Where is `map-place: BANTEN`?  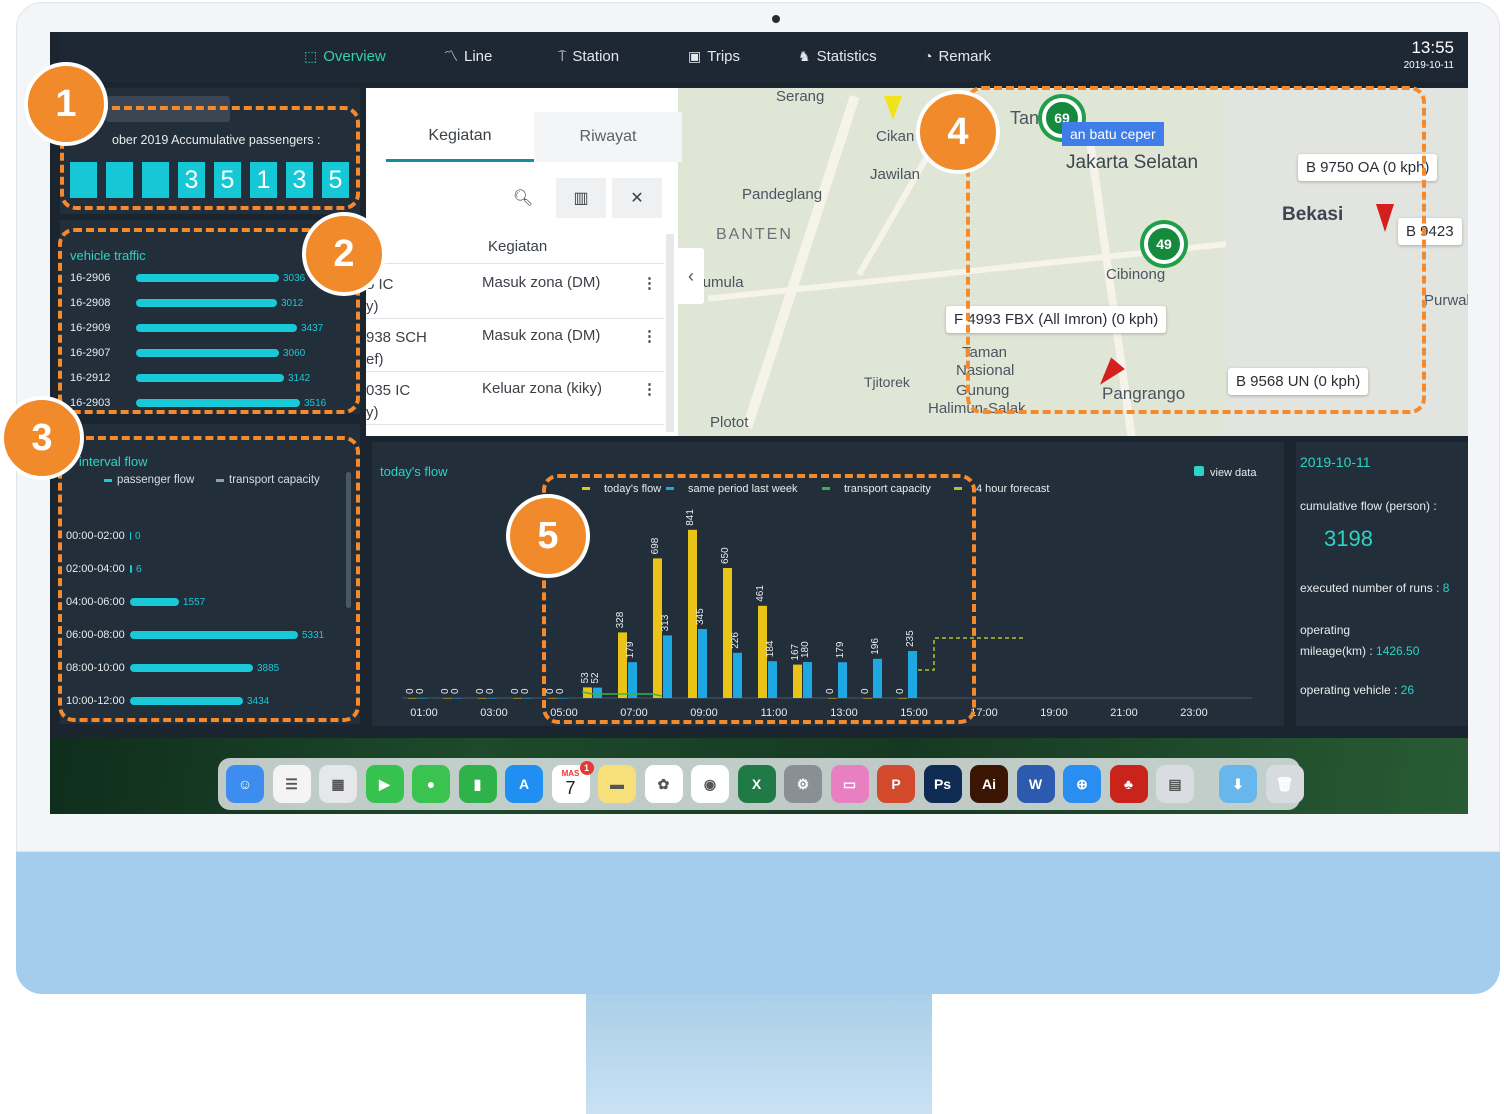 map-place: BANTEN is located at coordinates (754, 234).